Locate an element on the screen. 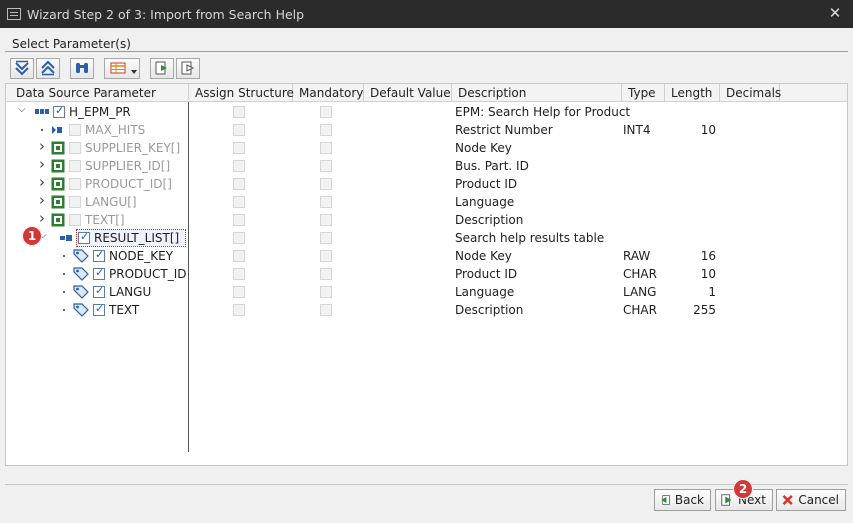 This screenshot has height=523, width=853. expand-all-button is located at coordinates (22, 68).